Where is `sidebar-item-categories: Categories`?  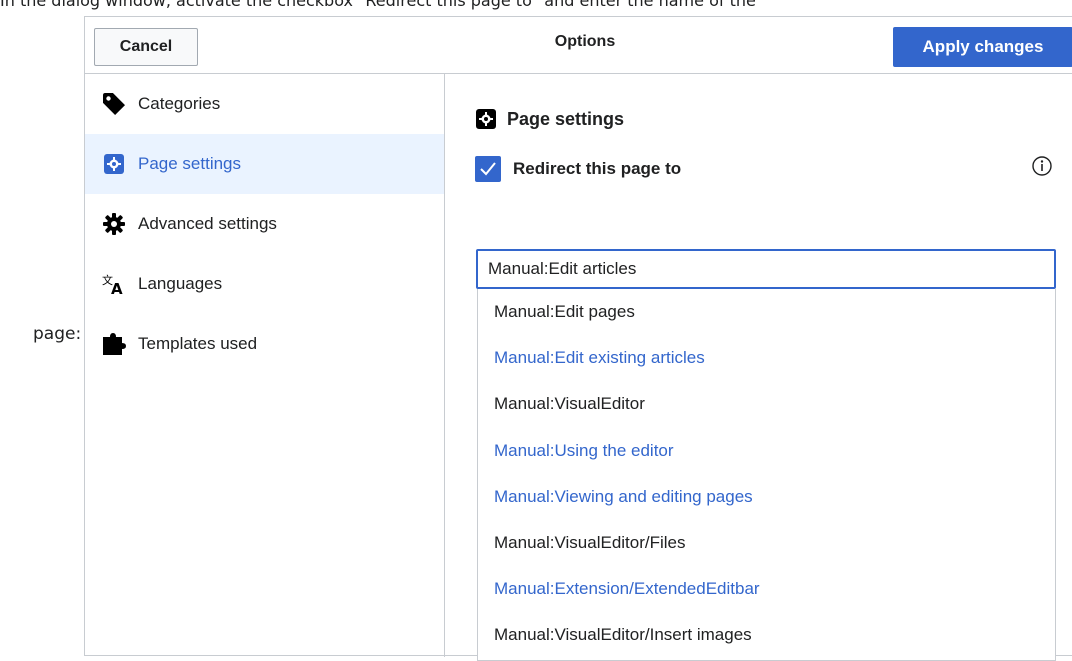
sidebar-item-categories: Categories is located at coordinates (264, 104).